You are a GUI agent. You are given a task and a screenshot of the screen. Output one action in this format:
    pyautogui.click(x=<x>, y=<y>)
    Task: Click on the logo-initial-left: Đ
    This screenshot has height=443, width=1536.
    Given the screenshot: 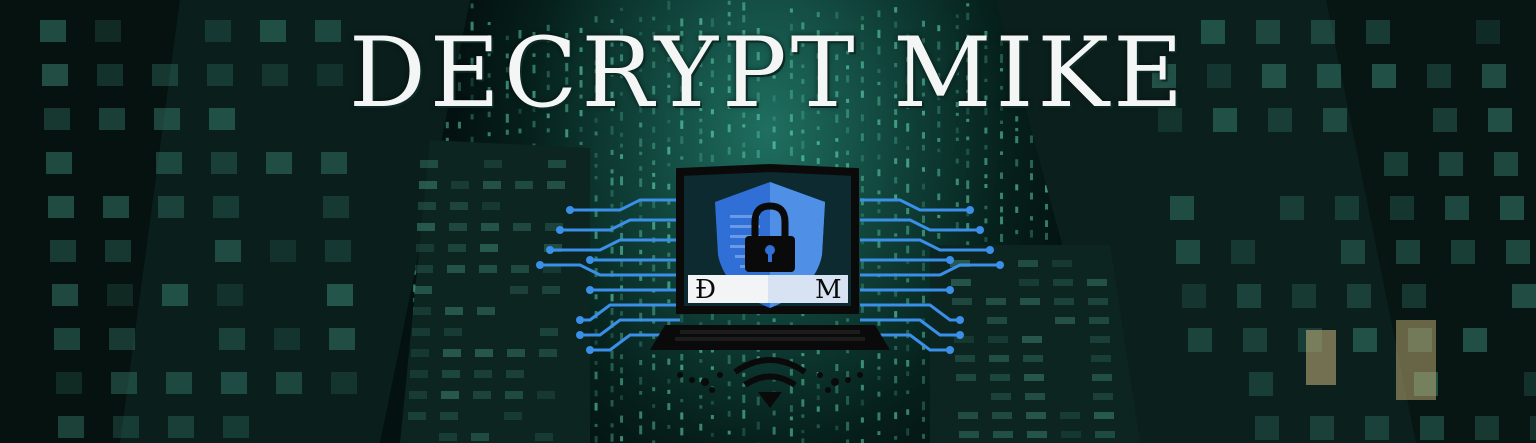 What is the action you would take?
    pyautogui.click(x=705, y=290)
    